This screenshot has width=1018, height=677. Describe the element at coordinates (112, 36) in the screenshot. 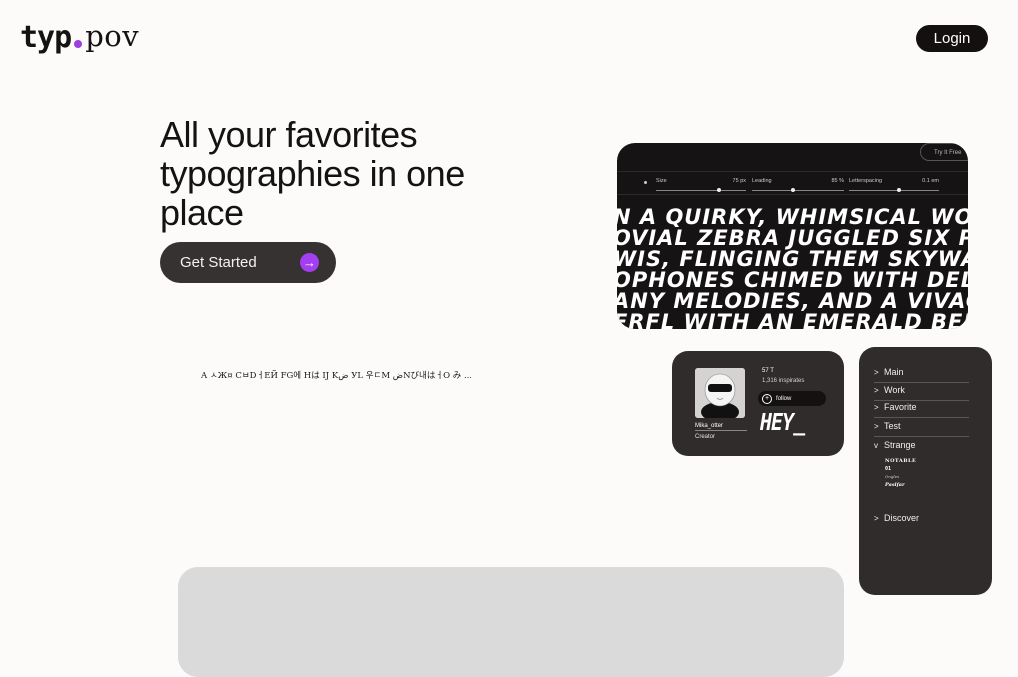

I see `logo-text-pov: pov` at that location.